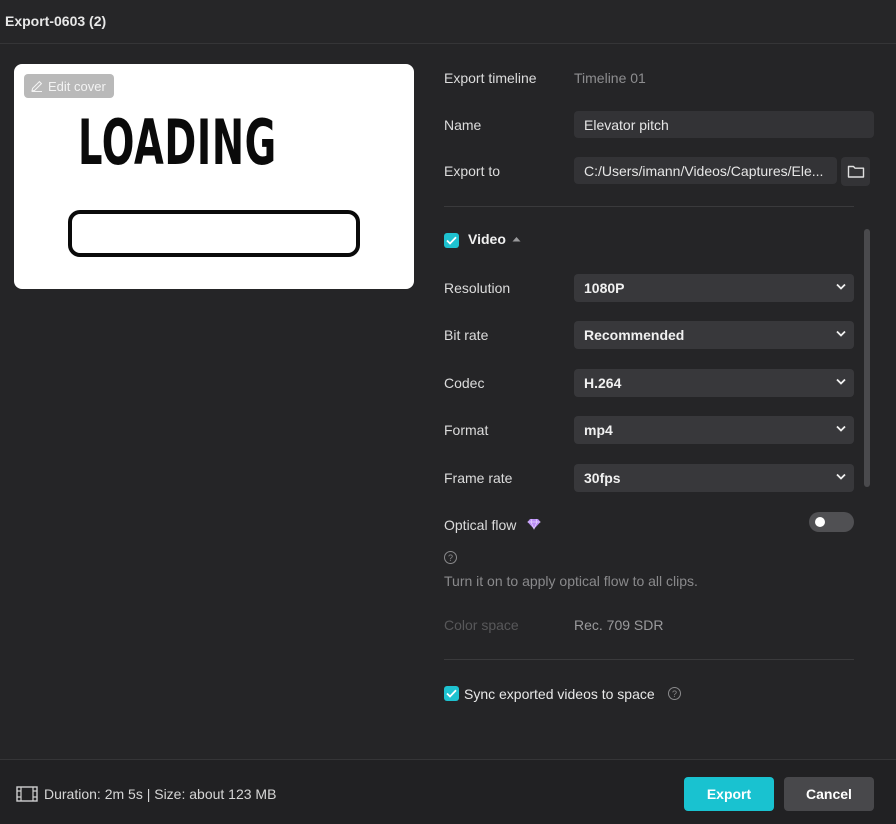  What do you see at coordinates (714, 430) in the screenshot?
I see `format-select: mp4` at bounding box center [714, 430].